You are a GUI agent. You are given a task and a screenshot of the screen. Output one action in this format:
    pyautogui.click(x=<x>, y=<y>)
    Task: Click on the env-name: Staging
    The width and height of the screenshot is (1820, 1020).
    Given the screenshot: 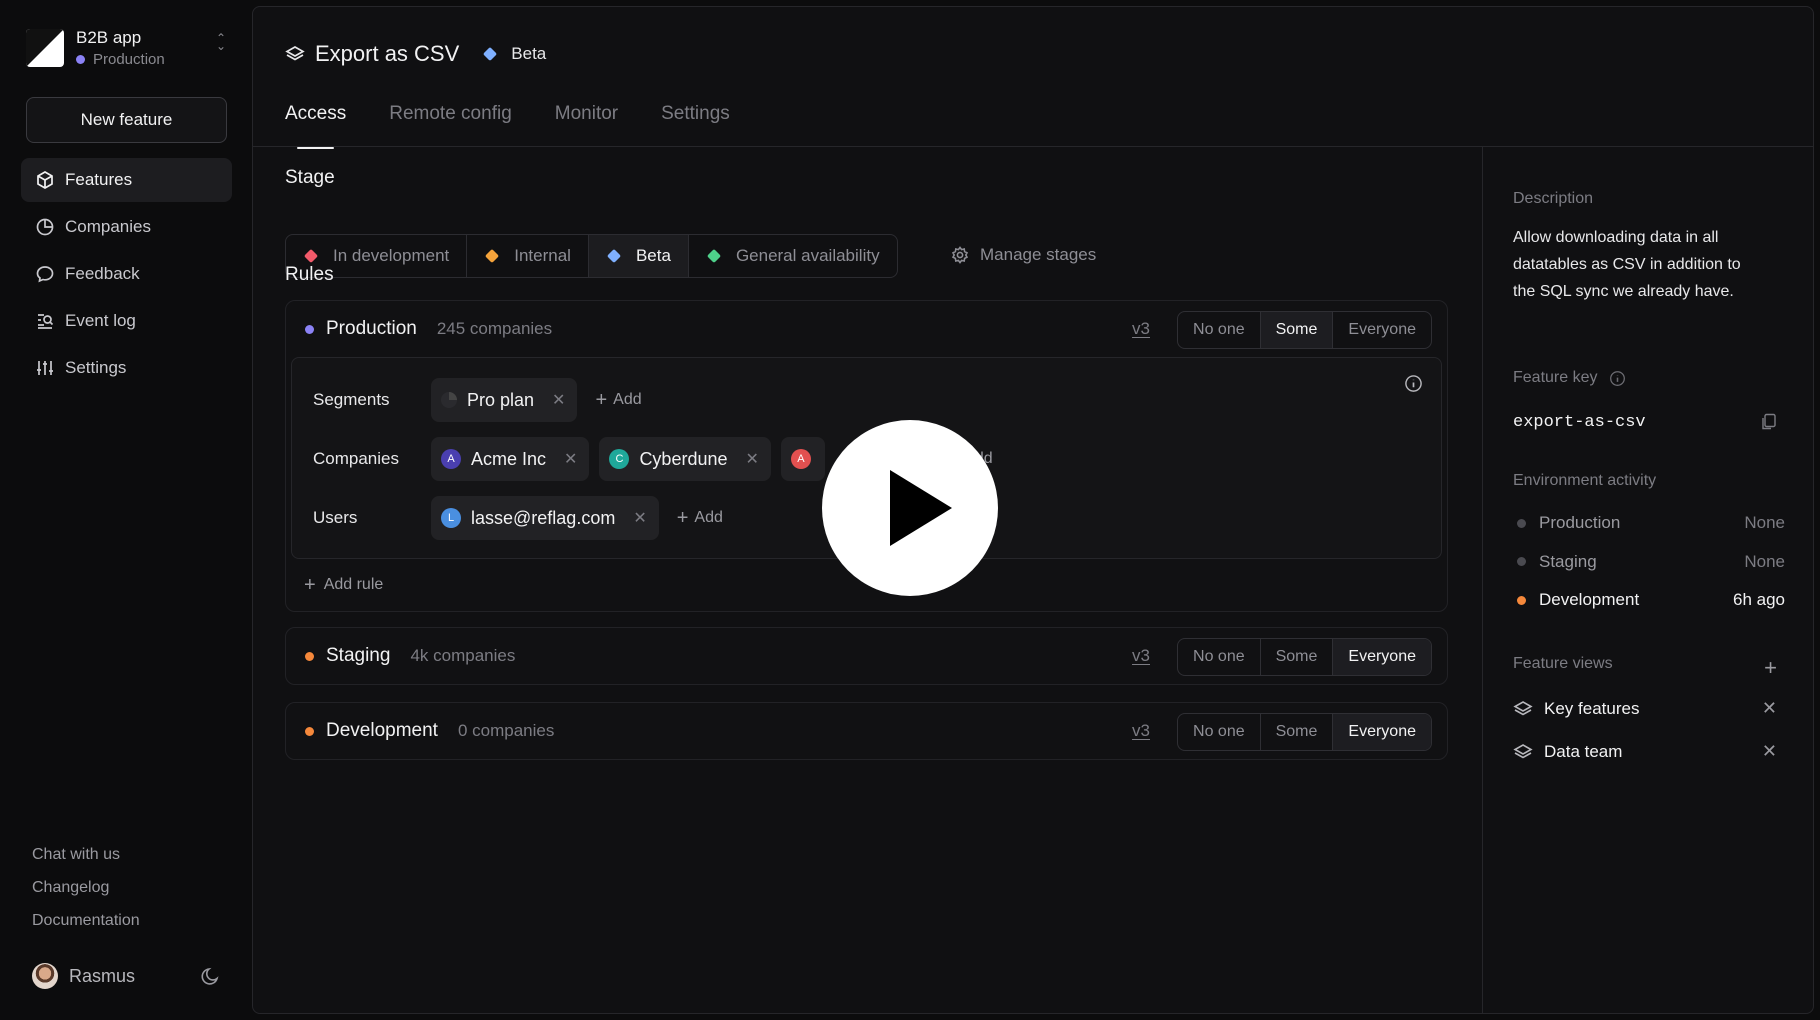 What is the action you would take?
    pyautogui.click(x=358, y=655)
    